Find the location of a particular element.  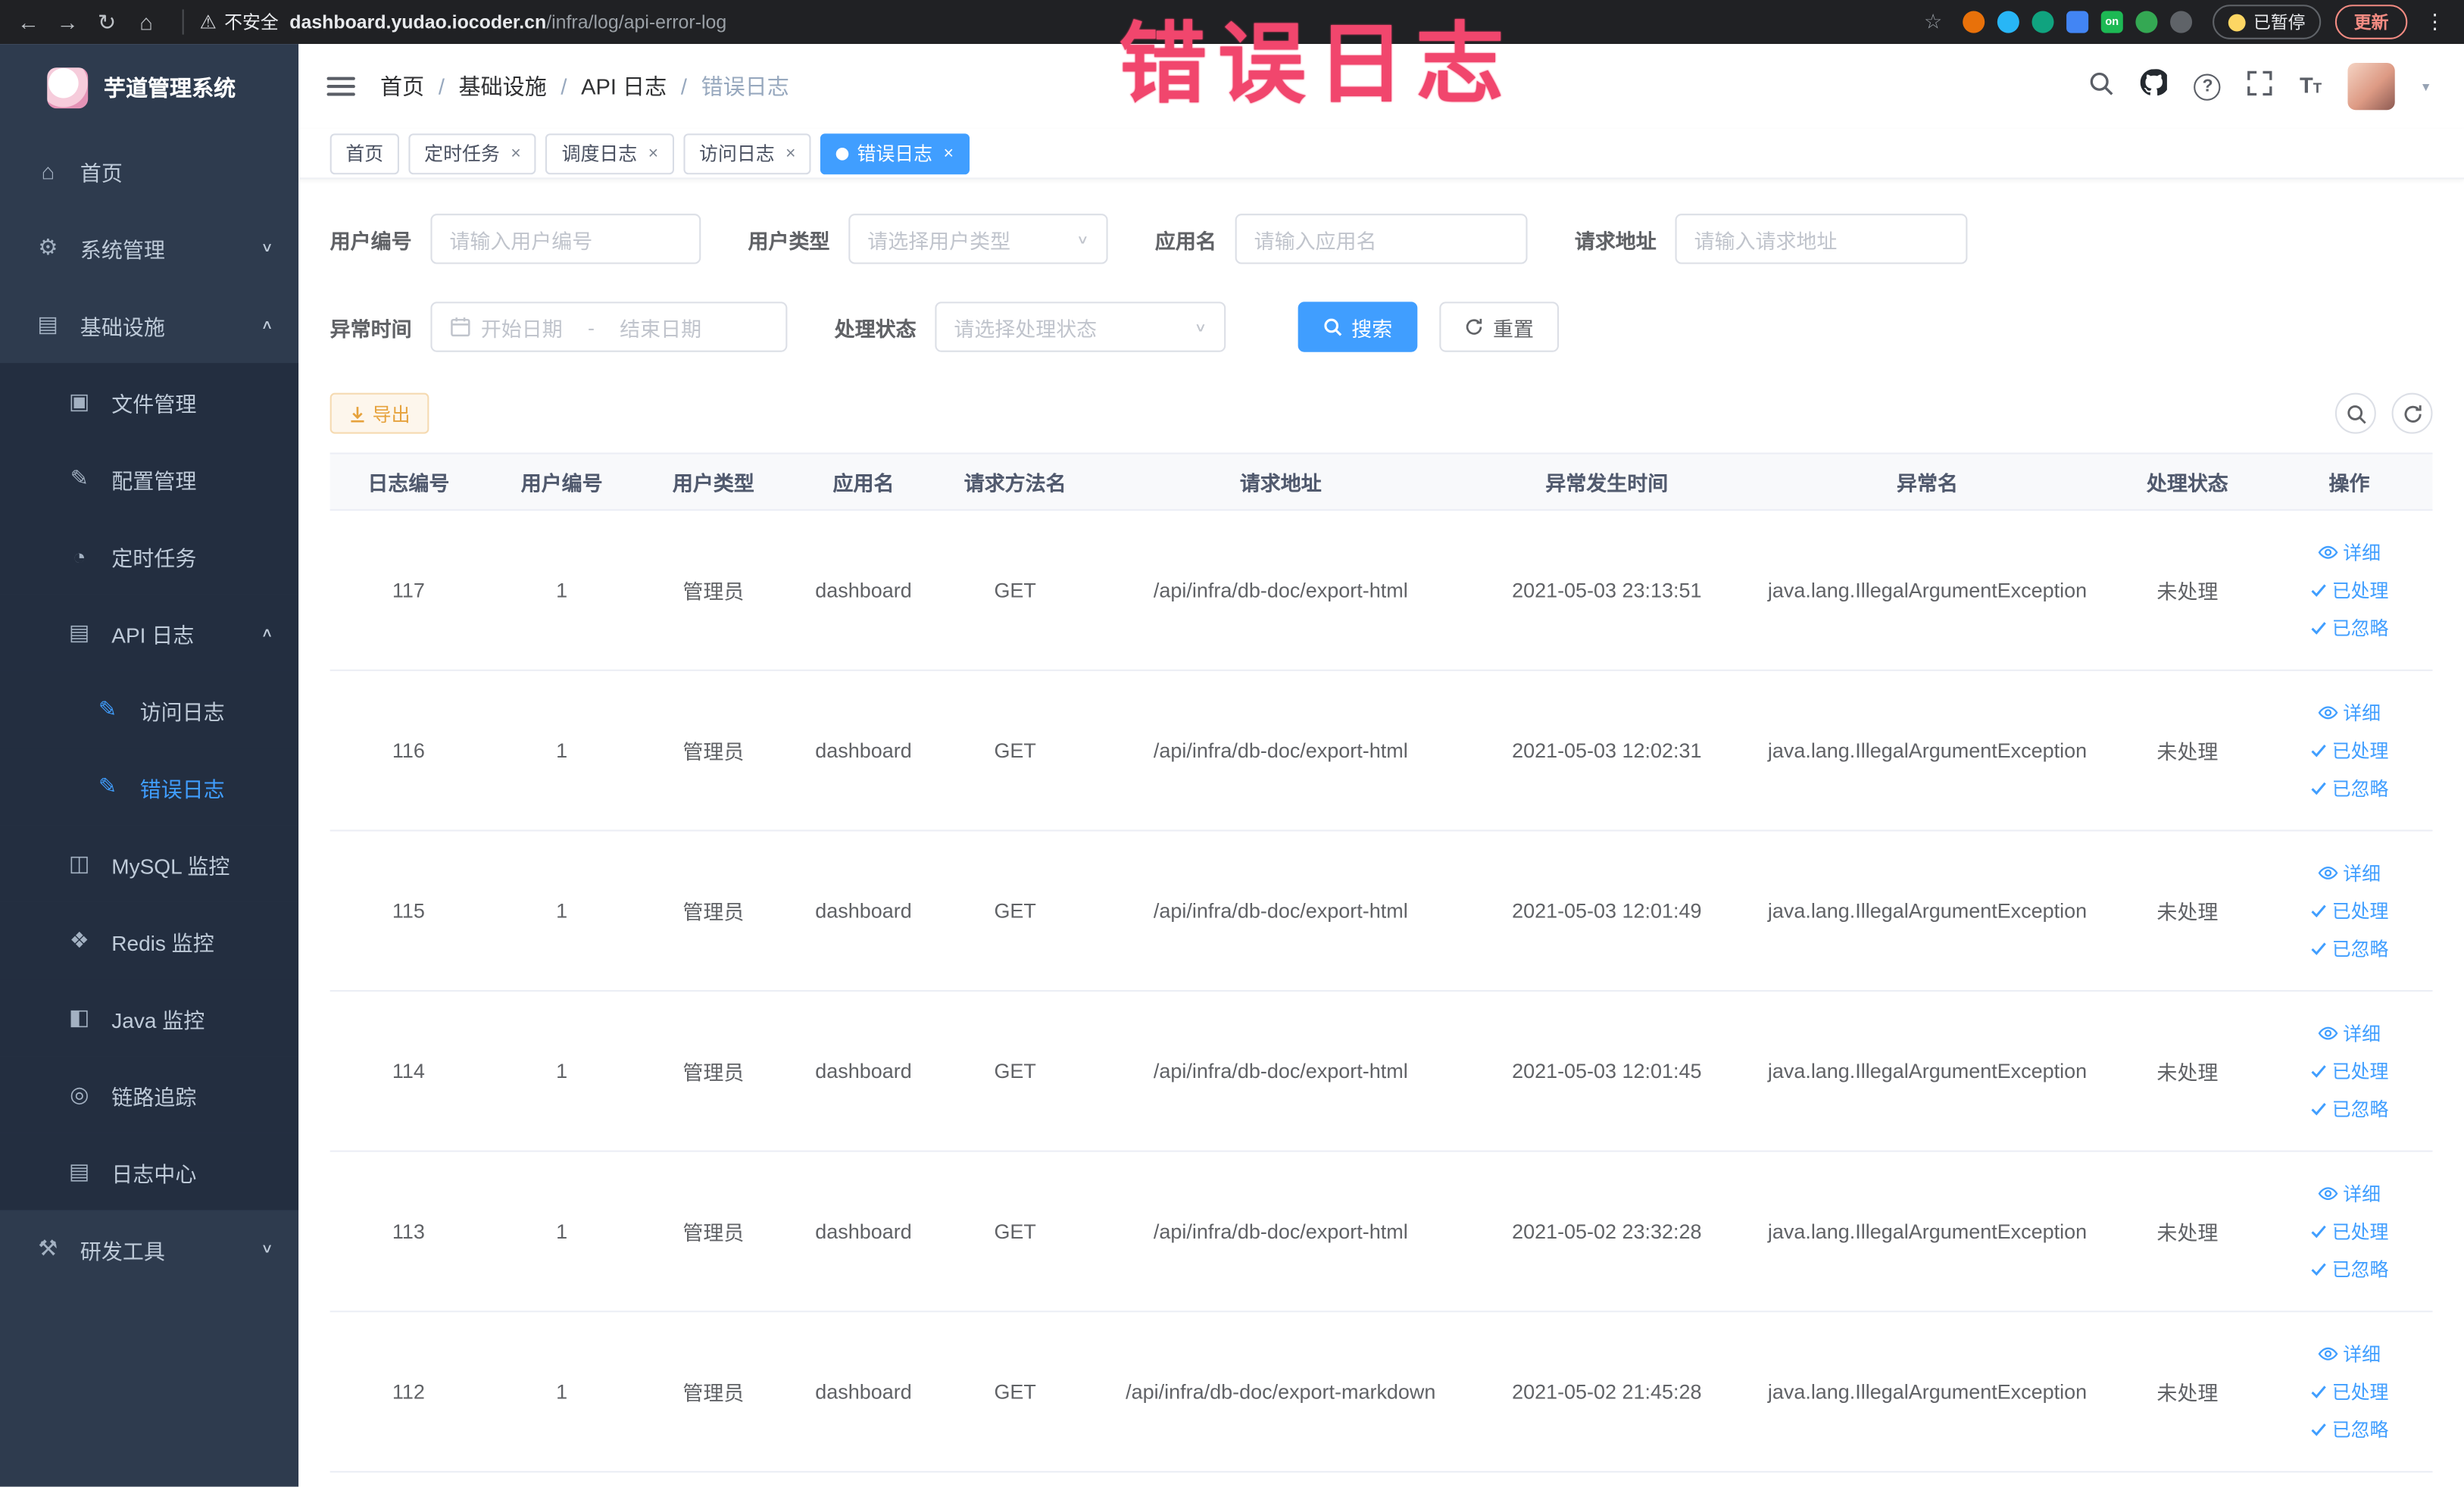

fullscreen-icon is located at coordinates (2260, 86).